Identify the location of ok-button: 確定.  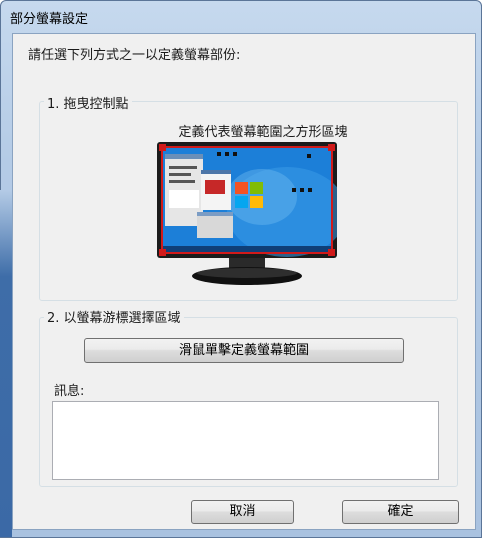
(400, 512).